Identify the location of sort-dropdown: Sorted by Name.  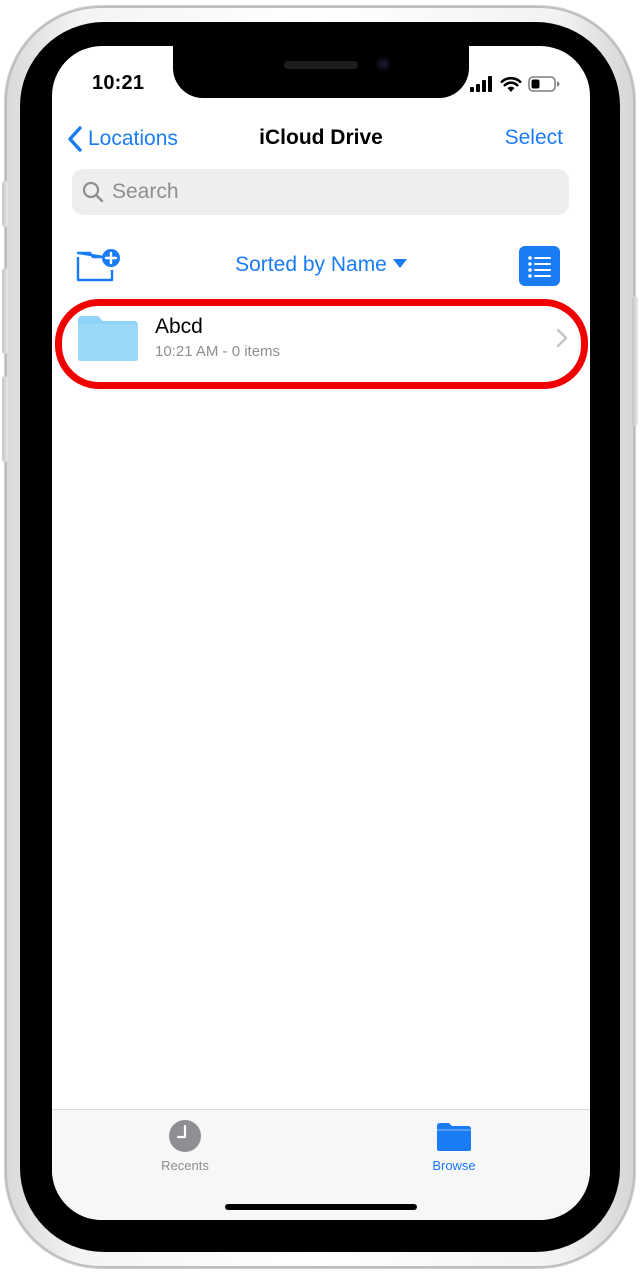
(321, 265).